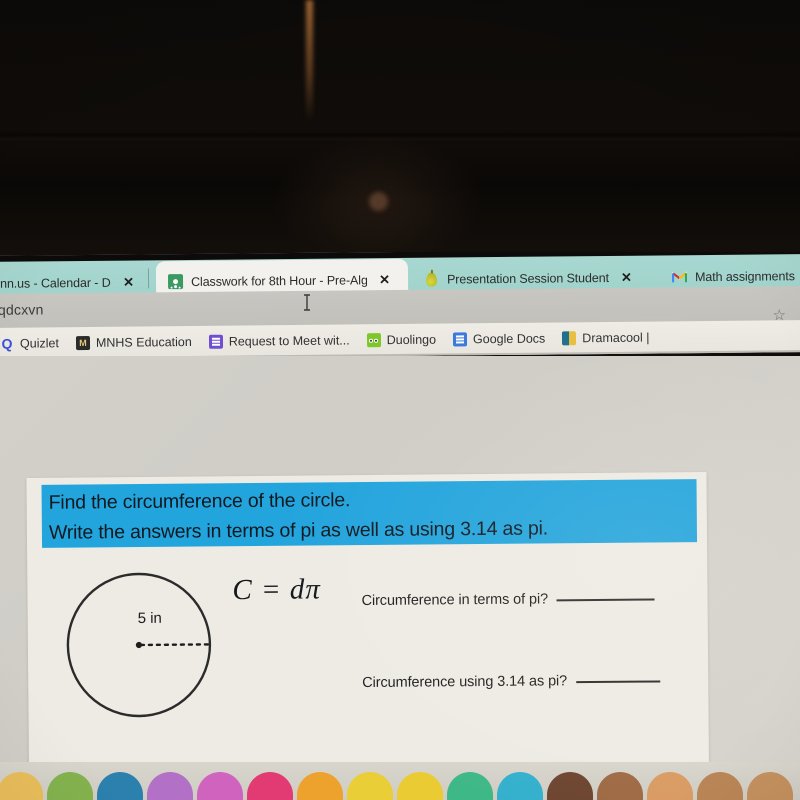  Describe the element at coordinates (744, 276) in the screenshot. I see `tab-title: Math assignments` at that location.